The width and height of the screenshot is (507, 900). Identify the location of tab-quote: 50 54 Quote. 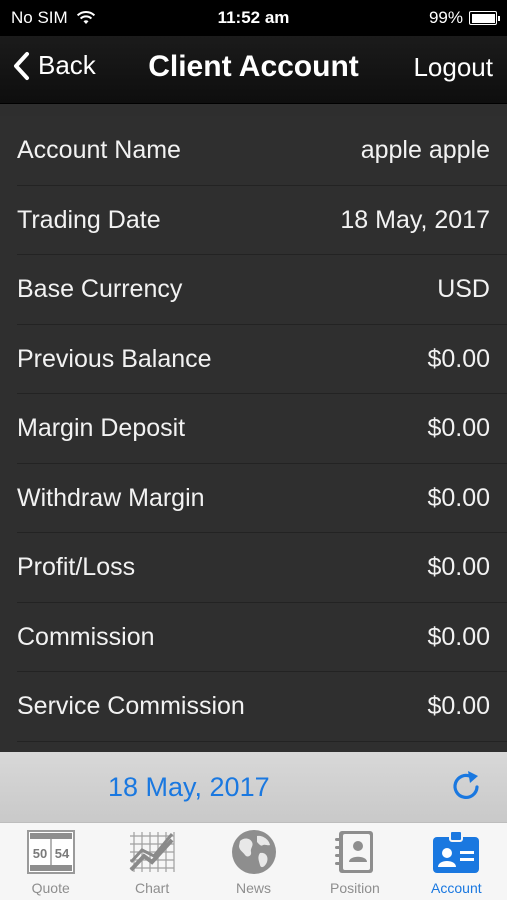
(50, 861).